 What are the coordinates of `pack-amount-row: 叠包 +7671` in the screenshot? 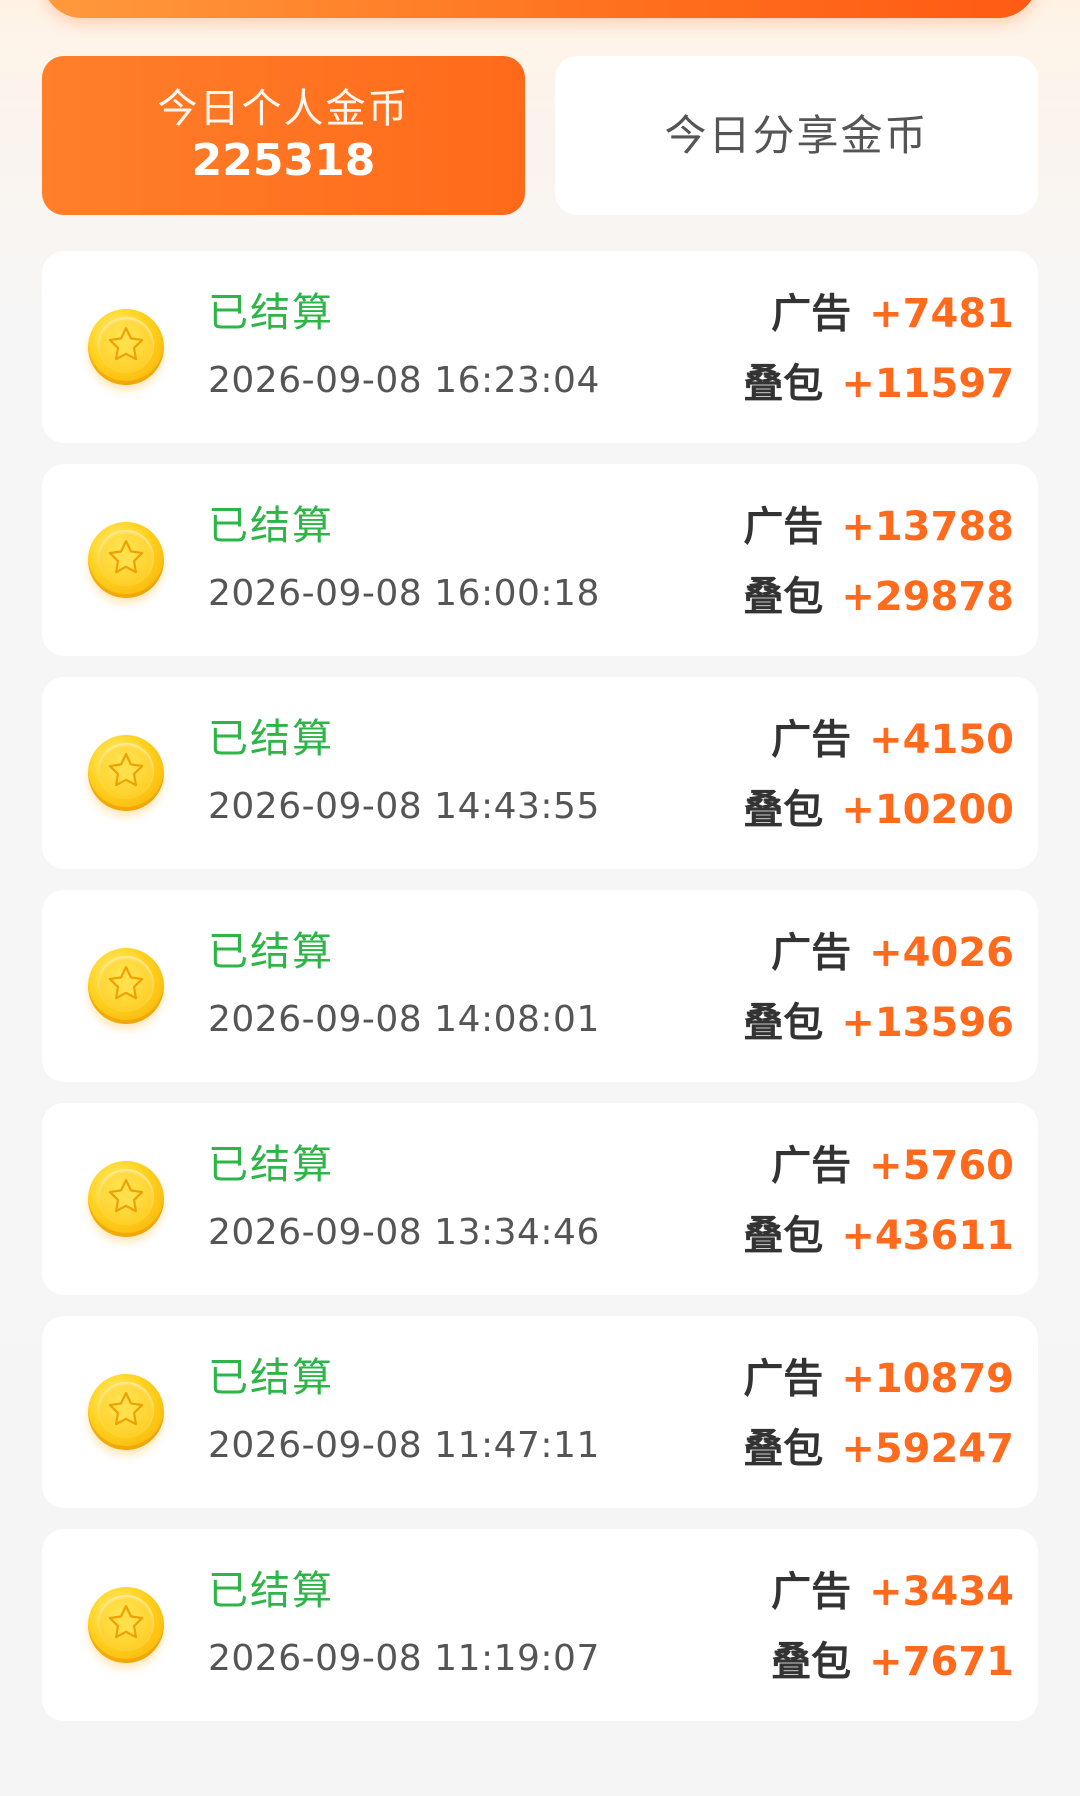 It's located at (892, 1662).